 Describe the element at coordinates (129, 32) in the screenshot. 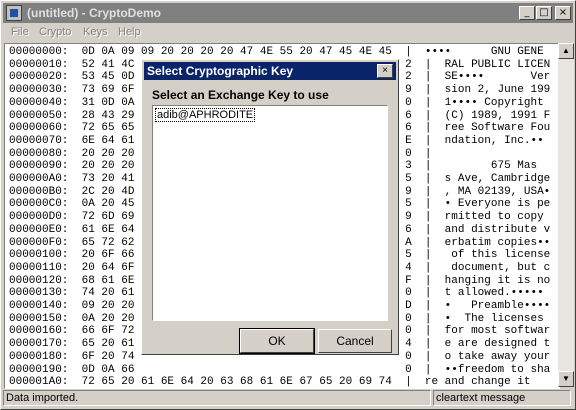

I see `menu-help: Help` at that location.